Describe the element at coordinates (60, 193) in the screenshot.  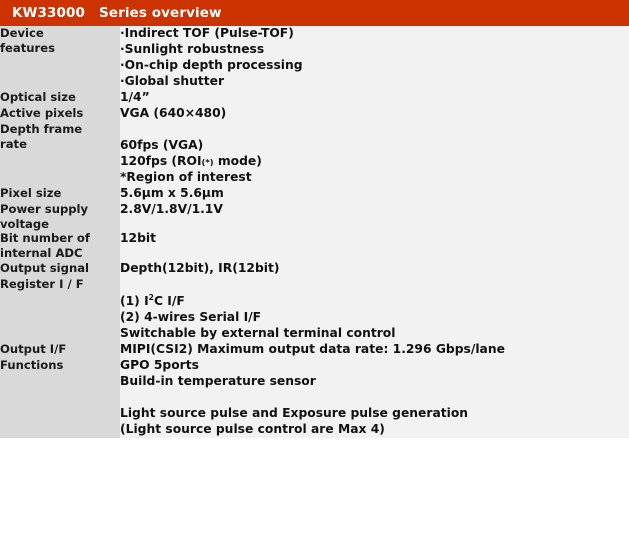
I see `row-label-pixel-size: Pixel size` at that location.